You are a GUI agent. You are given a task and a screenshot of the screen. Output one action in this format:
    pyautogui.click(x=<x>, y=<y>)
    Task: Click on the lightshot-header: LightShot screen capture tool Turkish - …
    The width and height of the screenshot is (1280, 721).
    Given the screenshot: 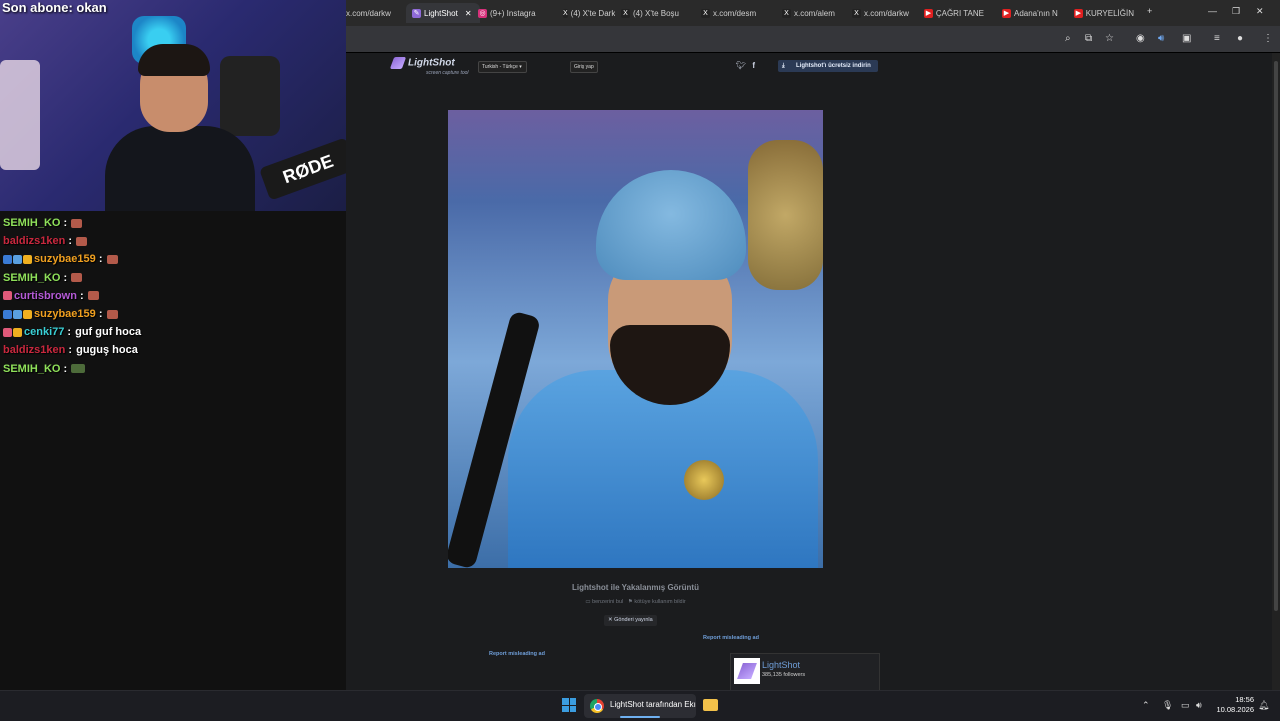 What is the action you would take?
    pyautogui.click(x=813, y=66)
    